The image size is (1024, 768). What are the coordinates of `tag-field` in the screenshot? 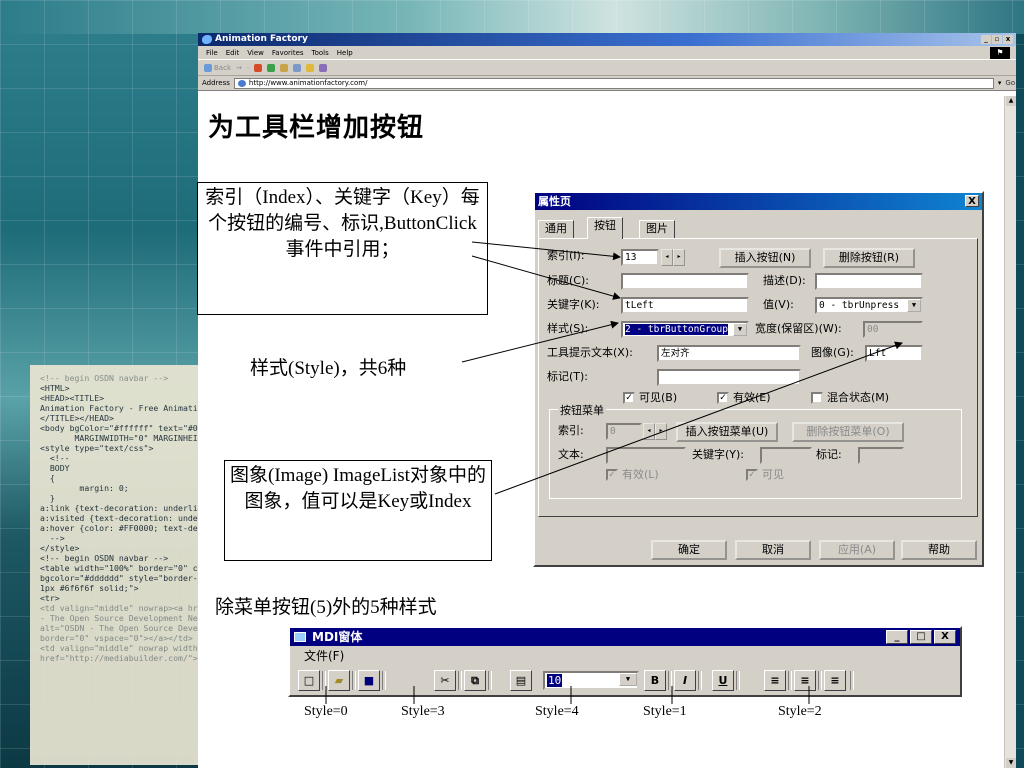 It's located at (729, 377).